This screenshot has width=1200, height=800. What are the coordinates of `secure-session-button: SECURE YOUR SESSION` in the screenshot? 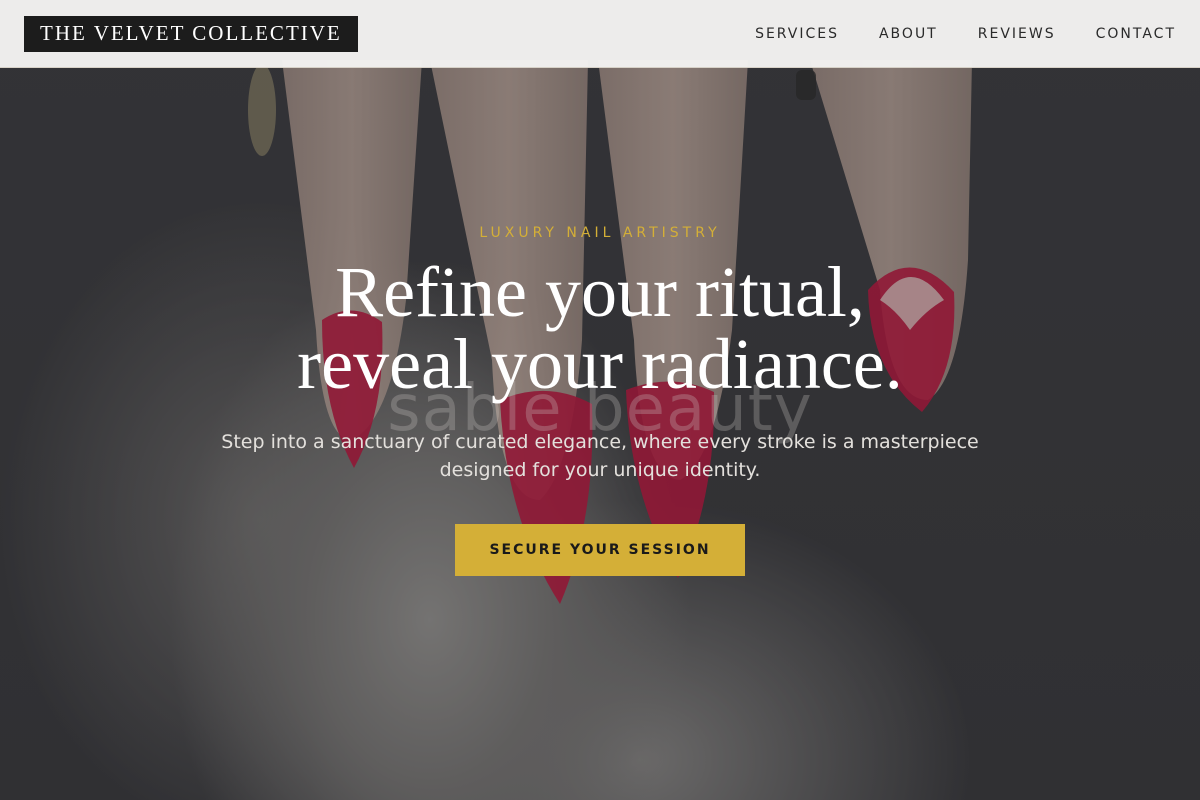 It's located at (600, 550).